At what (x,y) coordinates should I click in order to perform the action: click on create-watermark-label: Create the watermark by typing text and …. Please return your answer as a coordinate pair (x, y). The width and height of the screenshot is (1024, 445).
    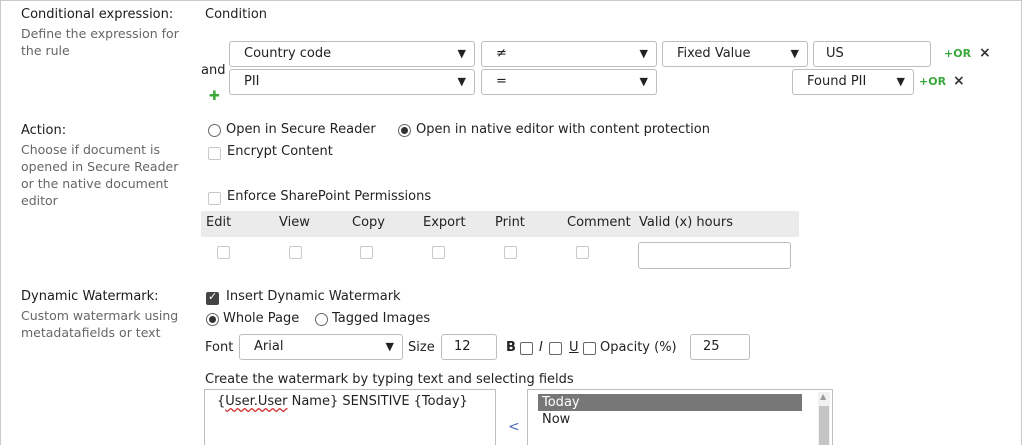
    Looking at the image, I should click on (389, 379).